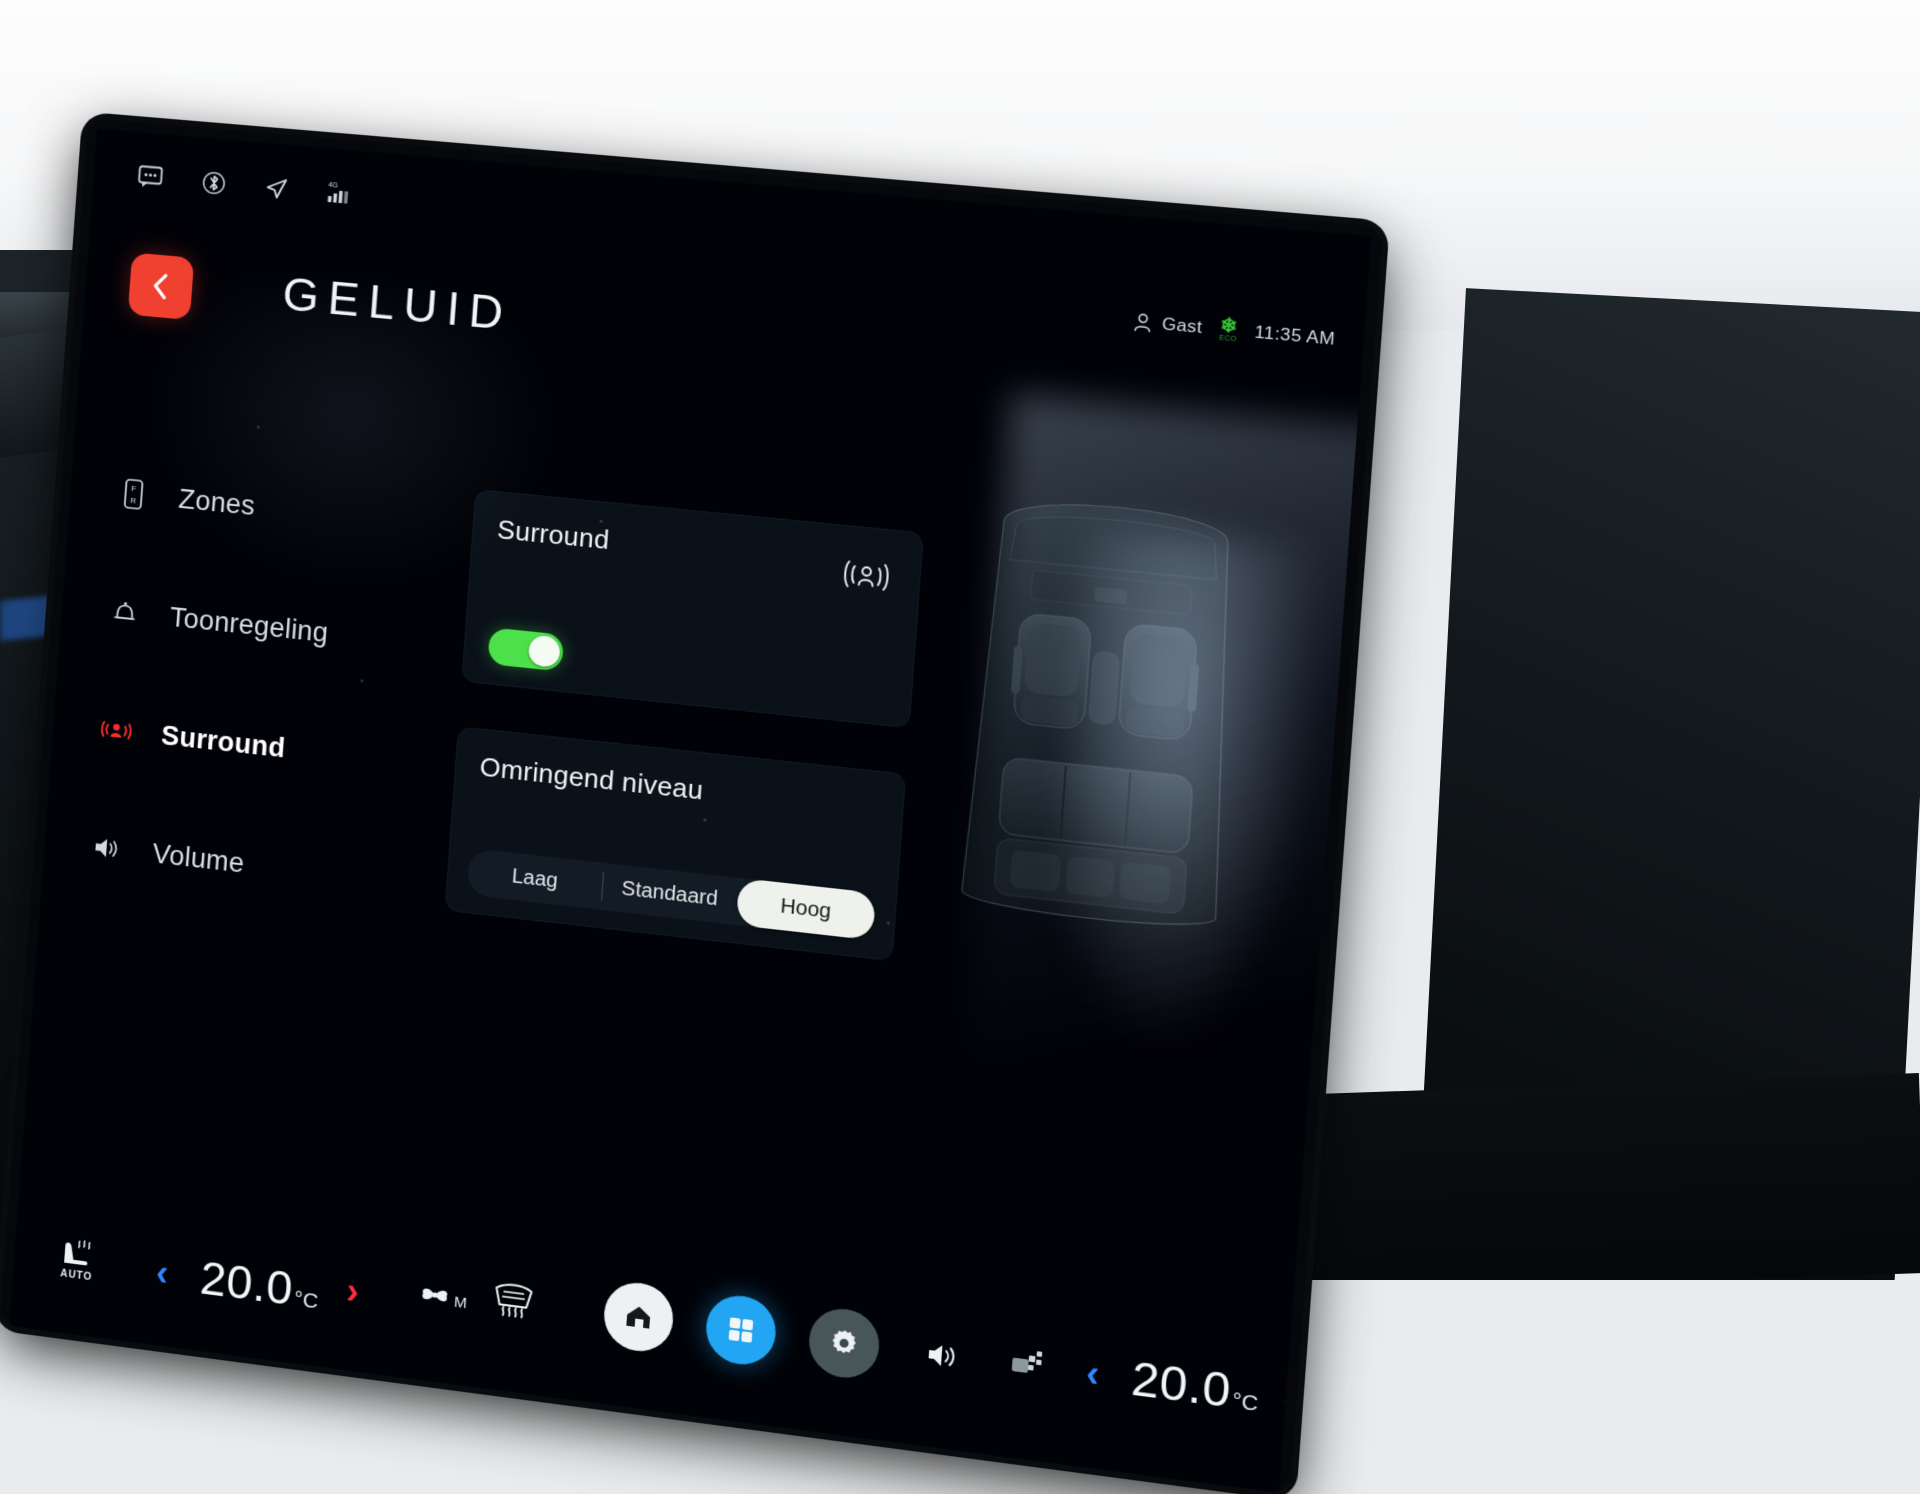  I want to click on sidebar-item-surround: Surround, so click(250, 744).